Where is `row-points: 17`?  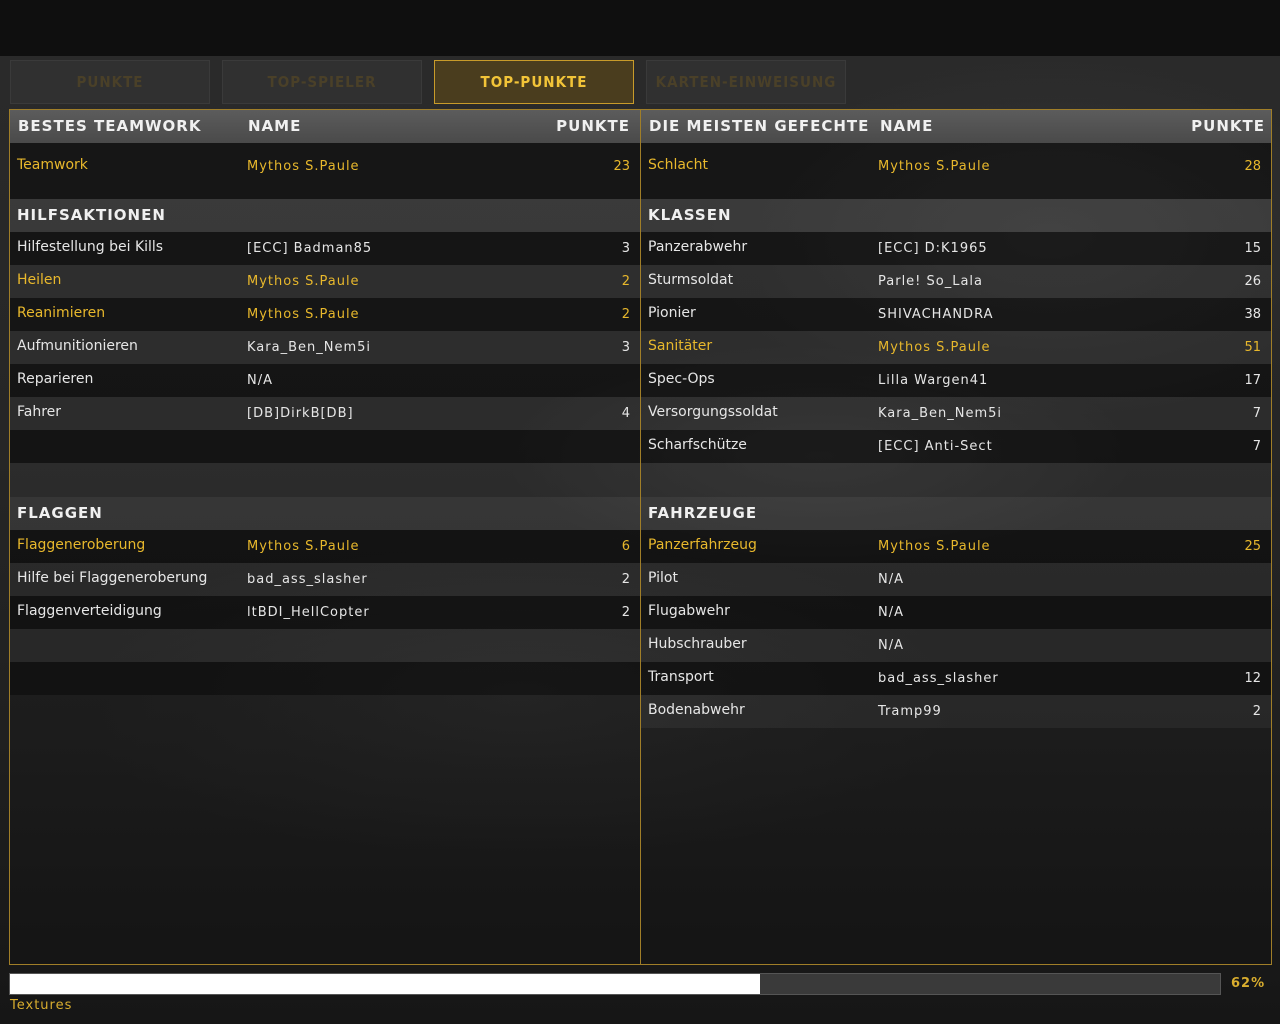 row-points: 17 is located at coordinates (1252, 380).